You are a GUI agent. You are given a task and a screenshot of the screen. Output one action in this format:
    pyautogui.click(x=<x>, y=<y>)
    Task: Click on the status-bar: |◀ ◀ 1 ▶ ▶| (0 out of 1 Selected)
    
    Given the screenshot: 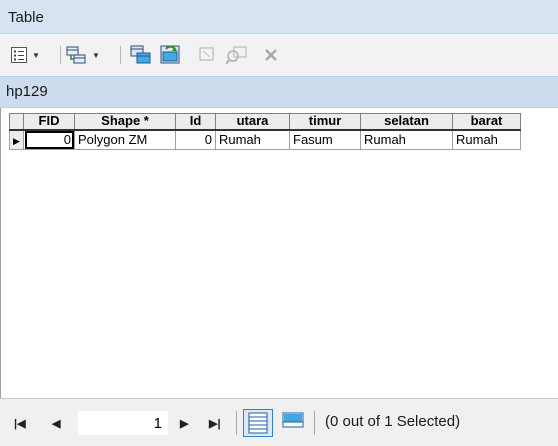 What is the action you would take?
    pyautogui.click(x=279, y=422)
    